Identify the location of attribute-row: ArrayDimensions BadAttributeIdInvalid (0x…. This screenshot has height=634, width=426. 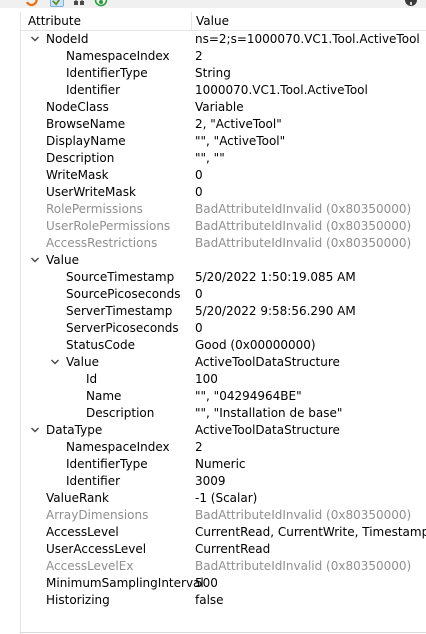
(223, 515).